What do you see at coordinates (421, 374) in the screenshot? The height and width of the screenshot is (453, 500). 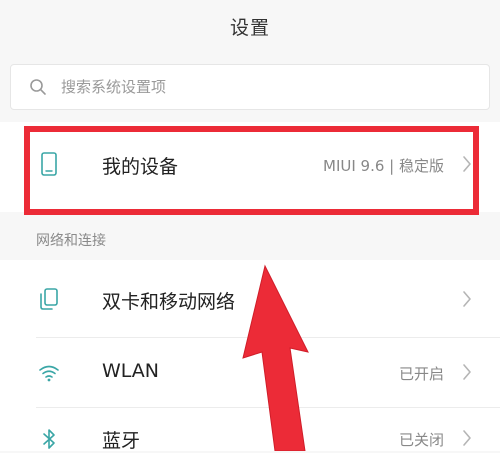 I see `wlan-status-value: 已开启` at bounding box center [421, 374].